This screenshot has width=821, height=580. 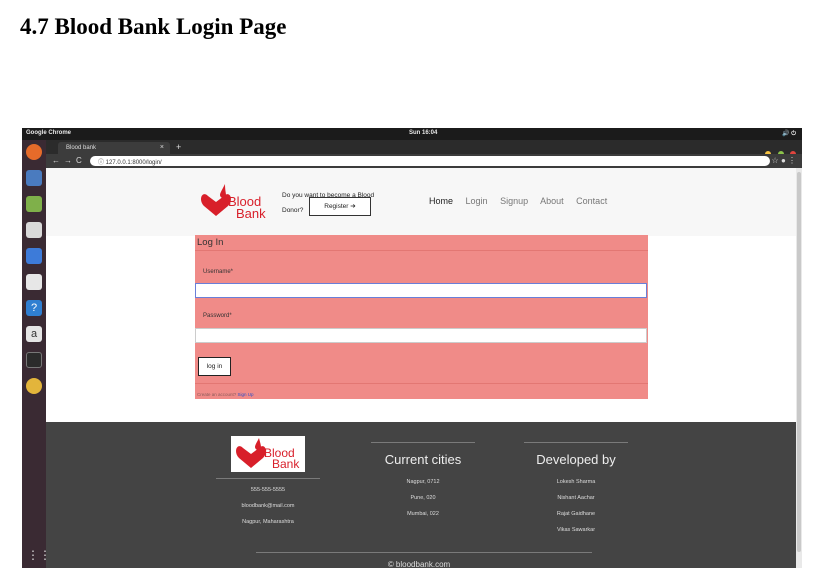 I want to click on create-account-prompt: Create an account?, so click(x=217, y=394).